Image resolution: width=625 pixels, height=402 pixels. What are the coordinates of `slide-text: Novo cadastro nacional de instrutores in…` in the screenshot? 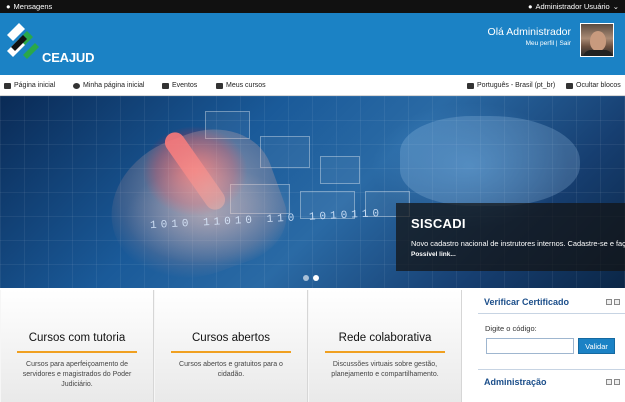 It's located at (518, 243).